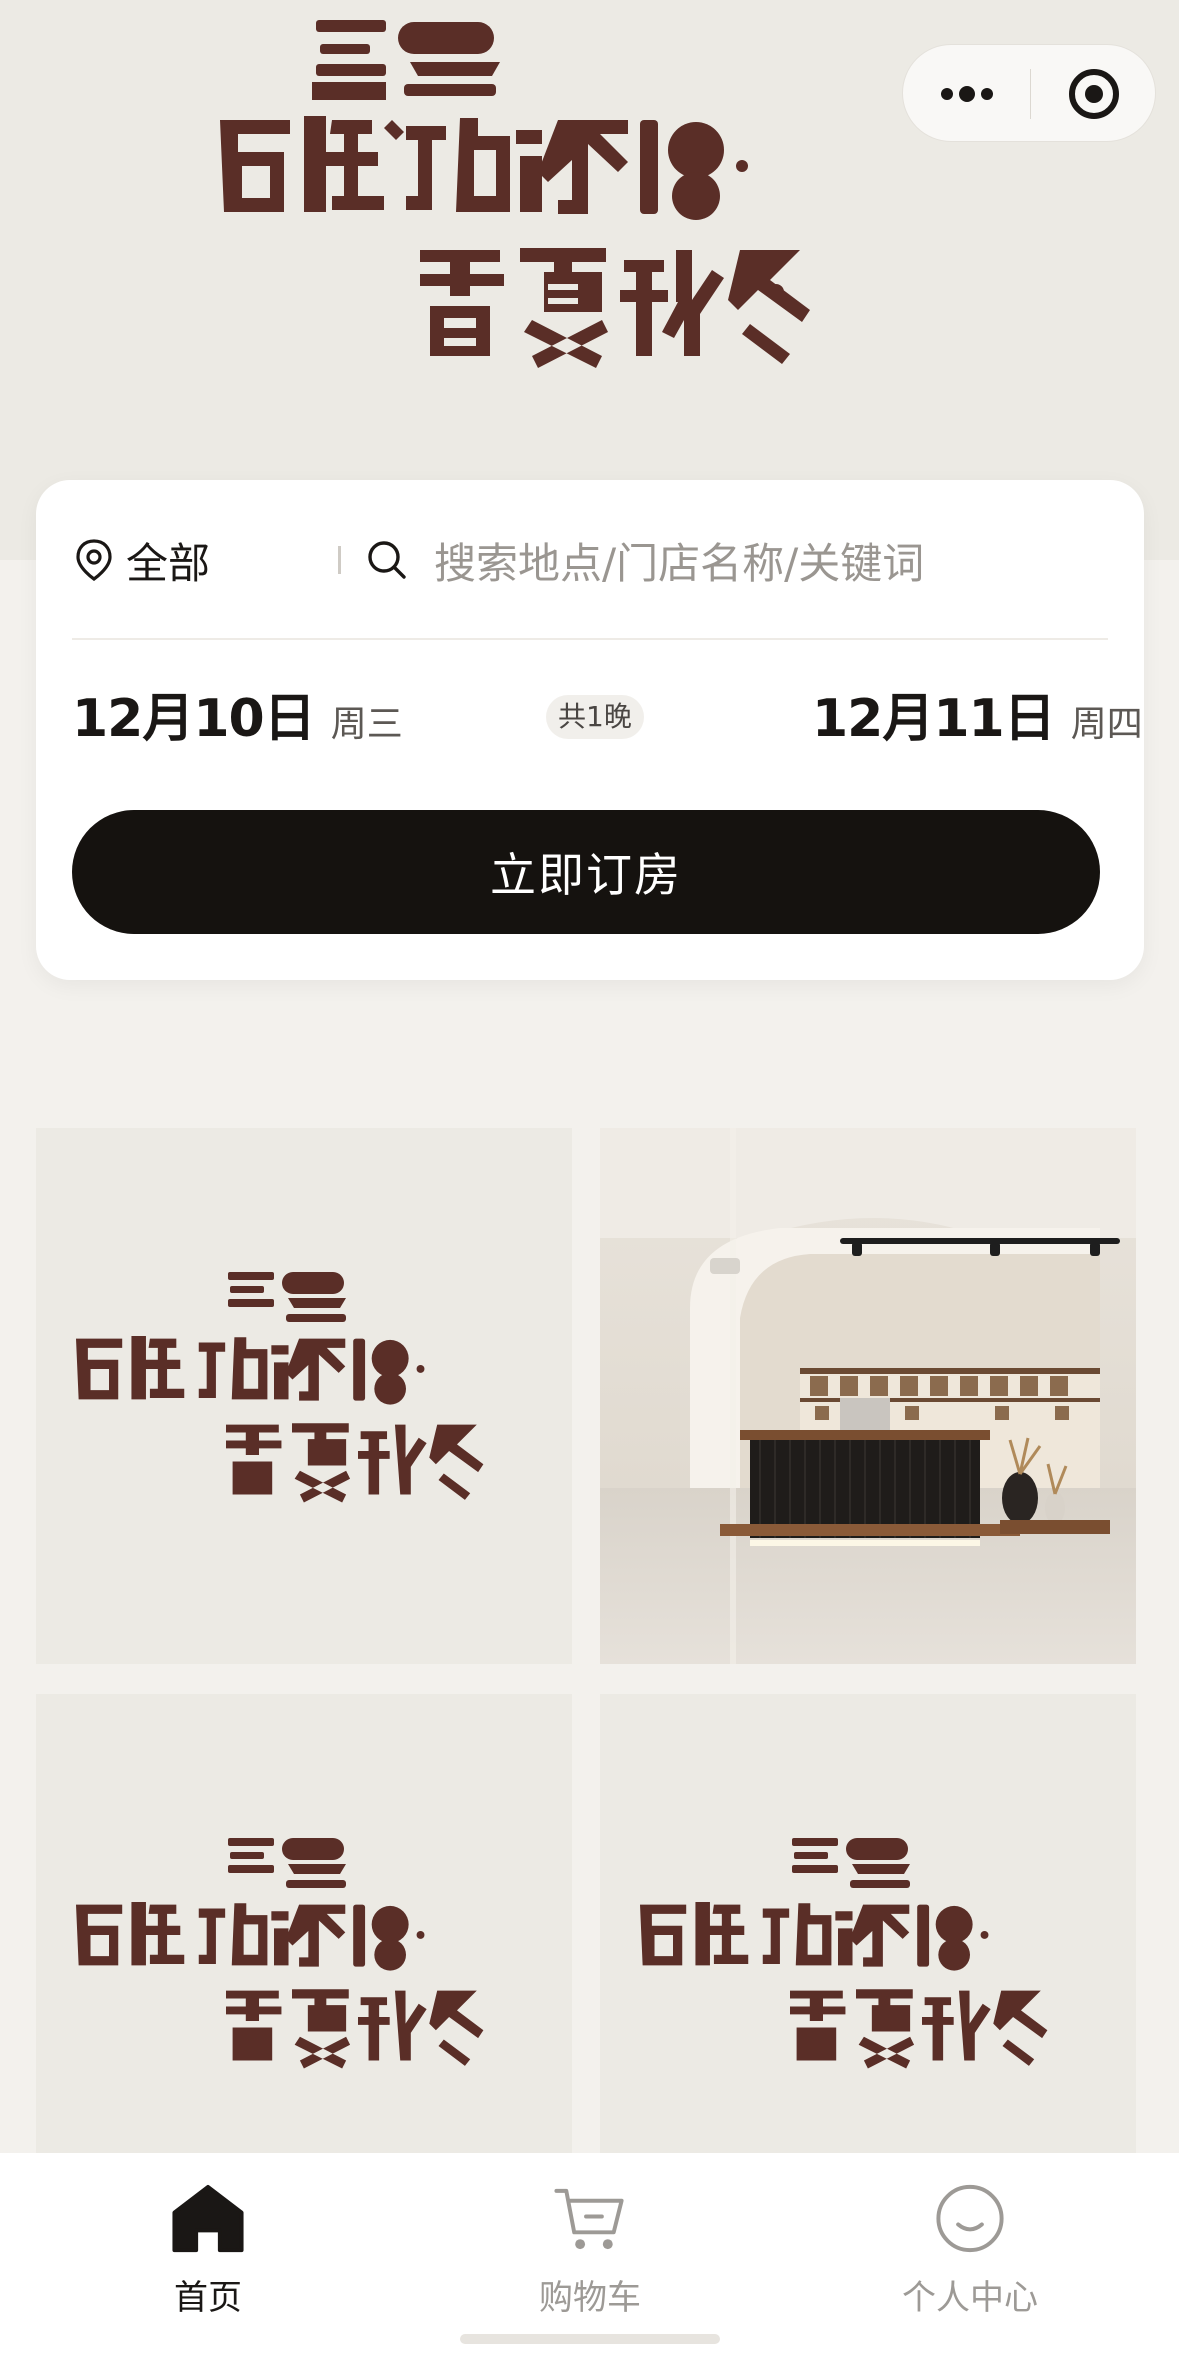 This screenshot has height=2362, width=1179. What do you see at coordinates (589, 2219) in the screenshot?
I see `cart-icon` at bounding box center [589, 2219].